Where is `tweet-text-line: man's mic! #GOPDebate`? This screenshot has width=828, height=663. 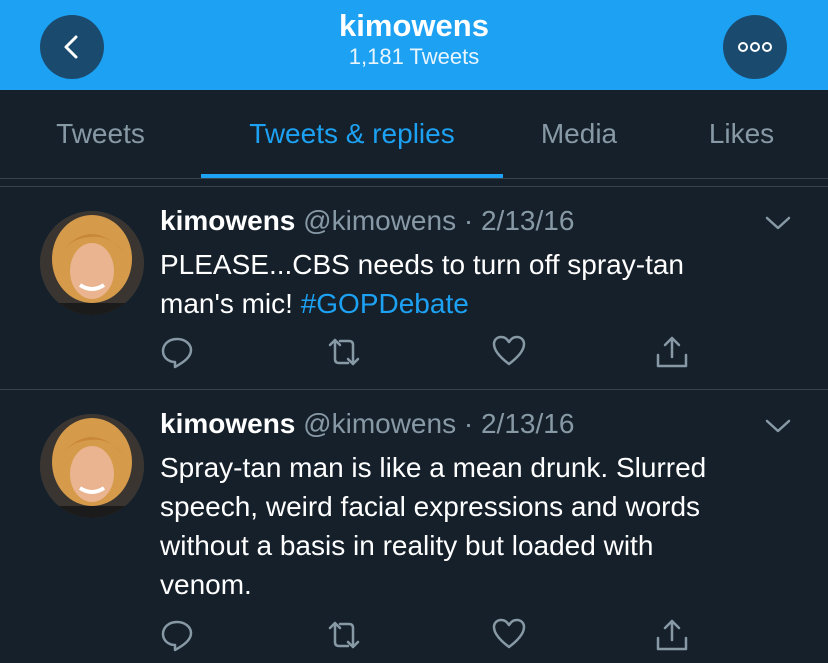
tweet-text-line: man's mic! #GOPDebate is located at coordinates (470, 303).